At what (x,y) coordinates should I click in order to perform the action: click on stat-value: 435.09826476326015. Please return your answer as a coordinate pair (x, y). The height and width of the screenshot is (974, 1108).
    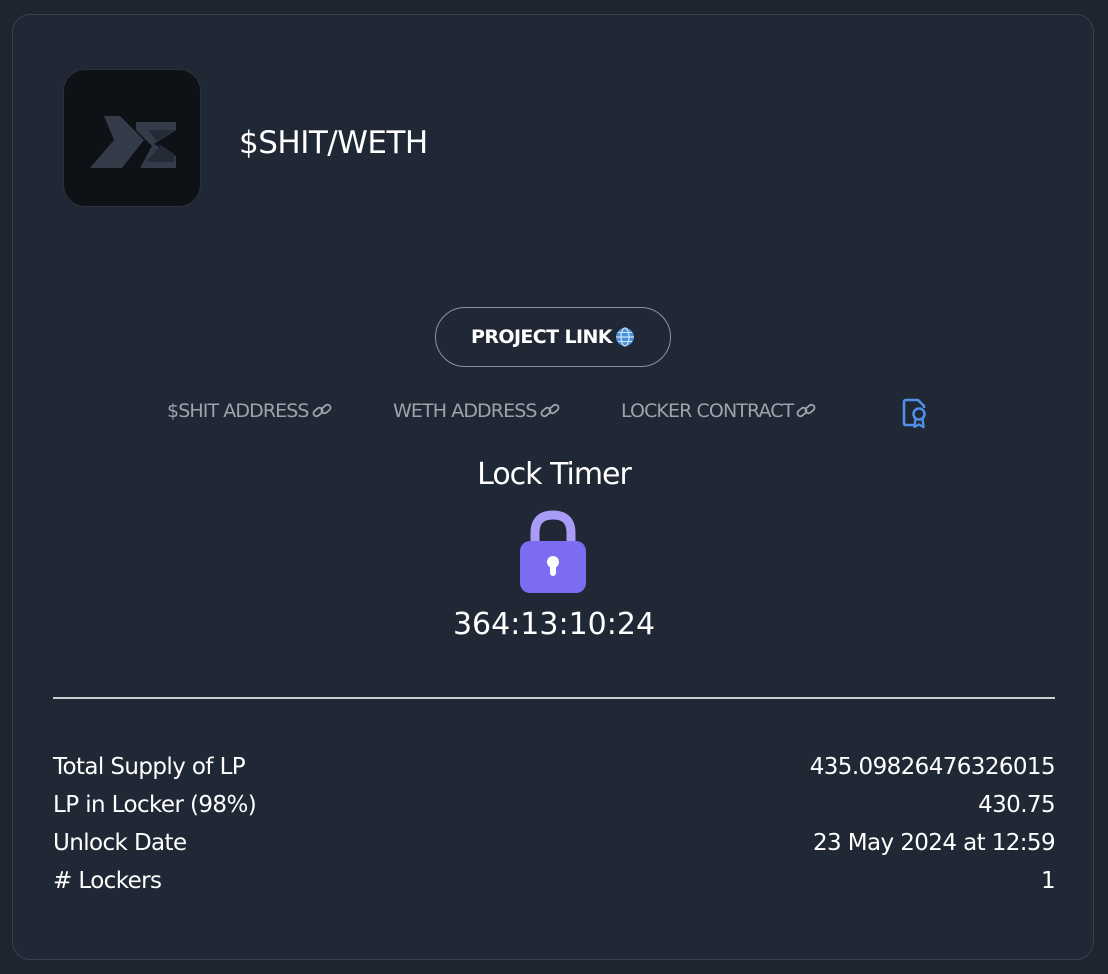
    Looking at the image, I should click on (932, 767).